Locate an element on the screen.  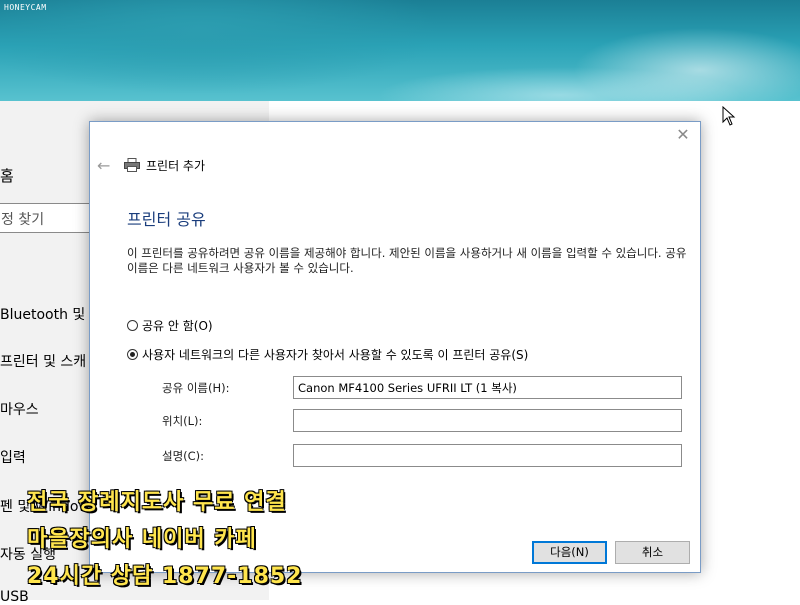
sidebar-item-input: 입력 is located at coordinates (13, 457).